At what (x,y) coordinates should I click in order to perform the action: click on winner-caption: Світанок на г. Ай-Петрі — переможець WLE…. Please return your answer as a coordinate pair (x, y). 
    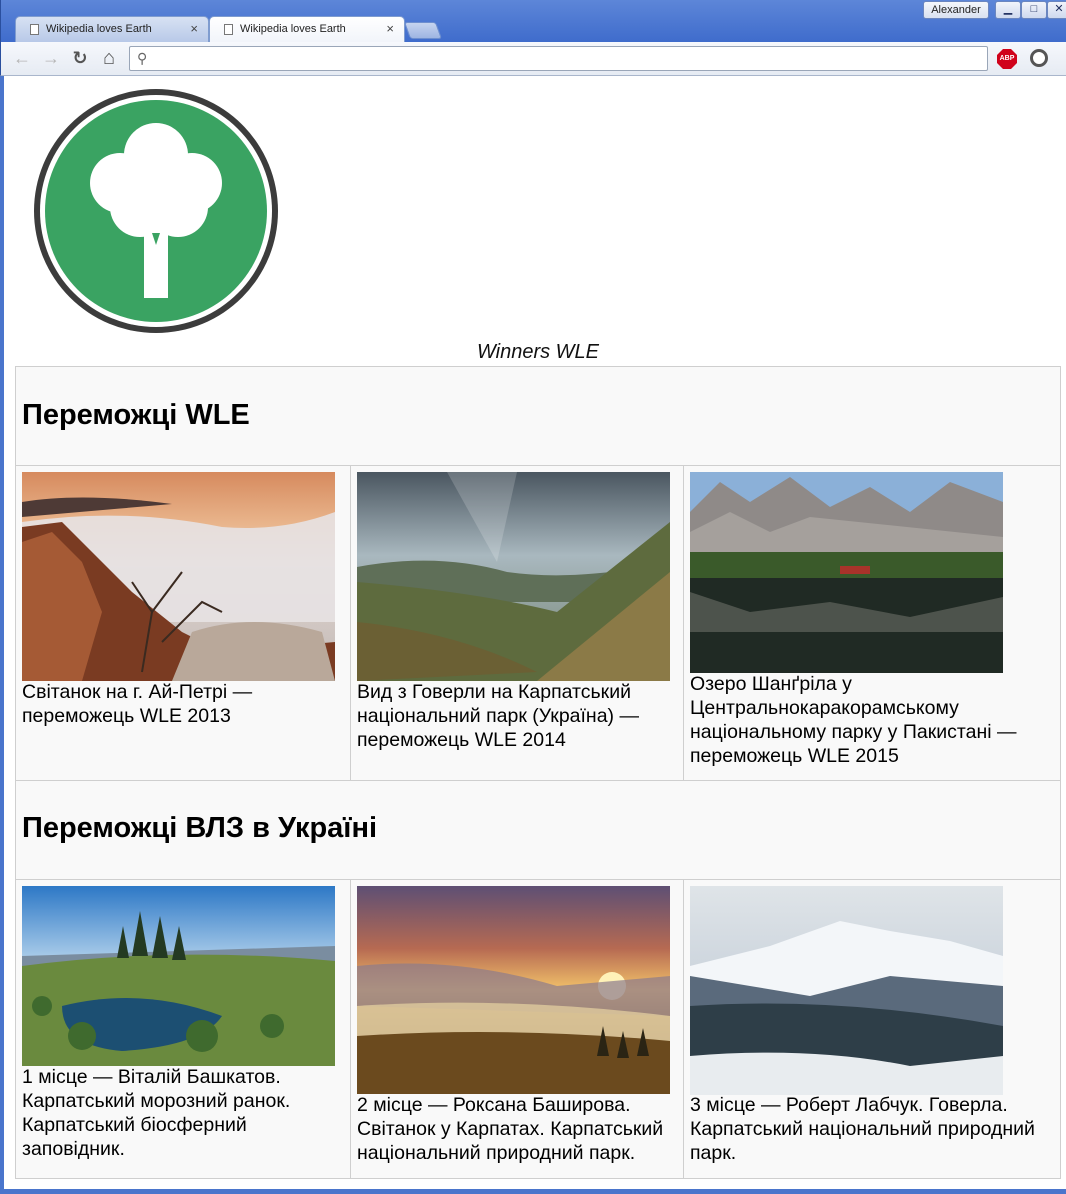
    Looking at the image, I should click on (137, 704).